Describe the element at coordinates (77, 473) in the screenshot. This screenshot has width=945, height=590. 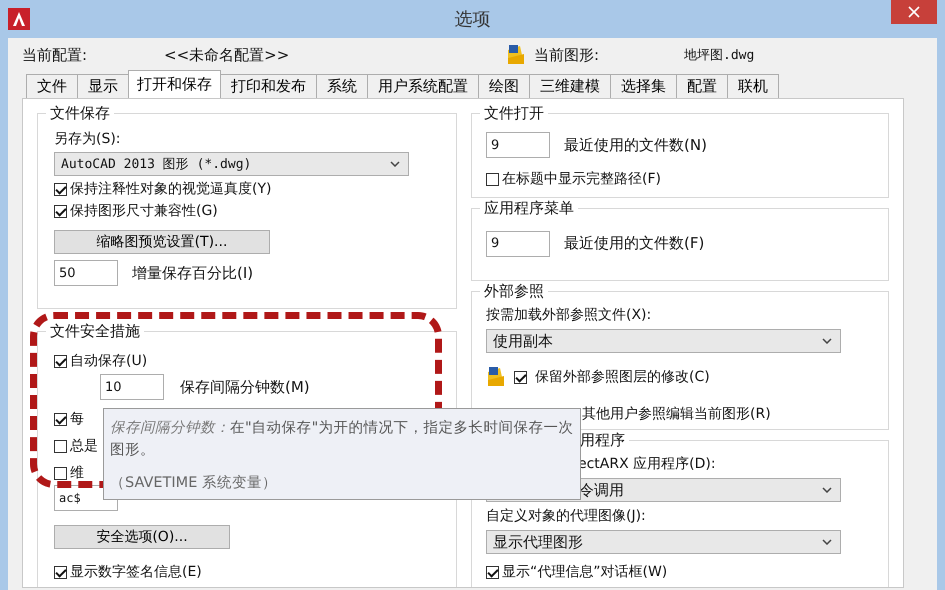
I see `checkbox-label: 维` at that location.